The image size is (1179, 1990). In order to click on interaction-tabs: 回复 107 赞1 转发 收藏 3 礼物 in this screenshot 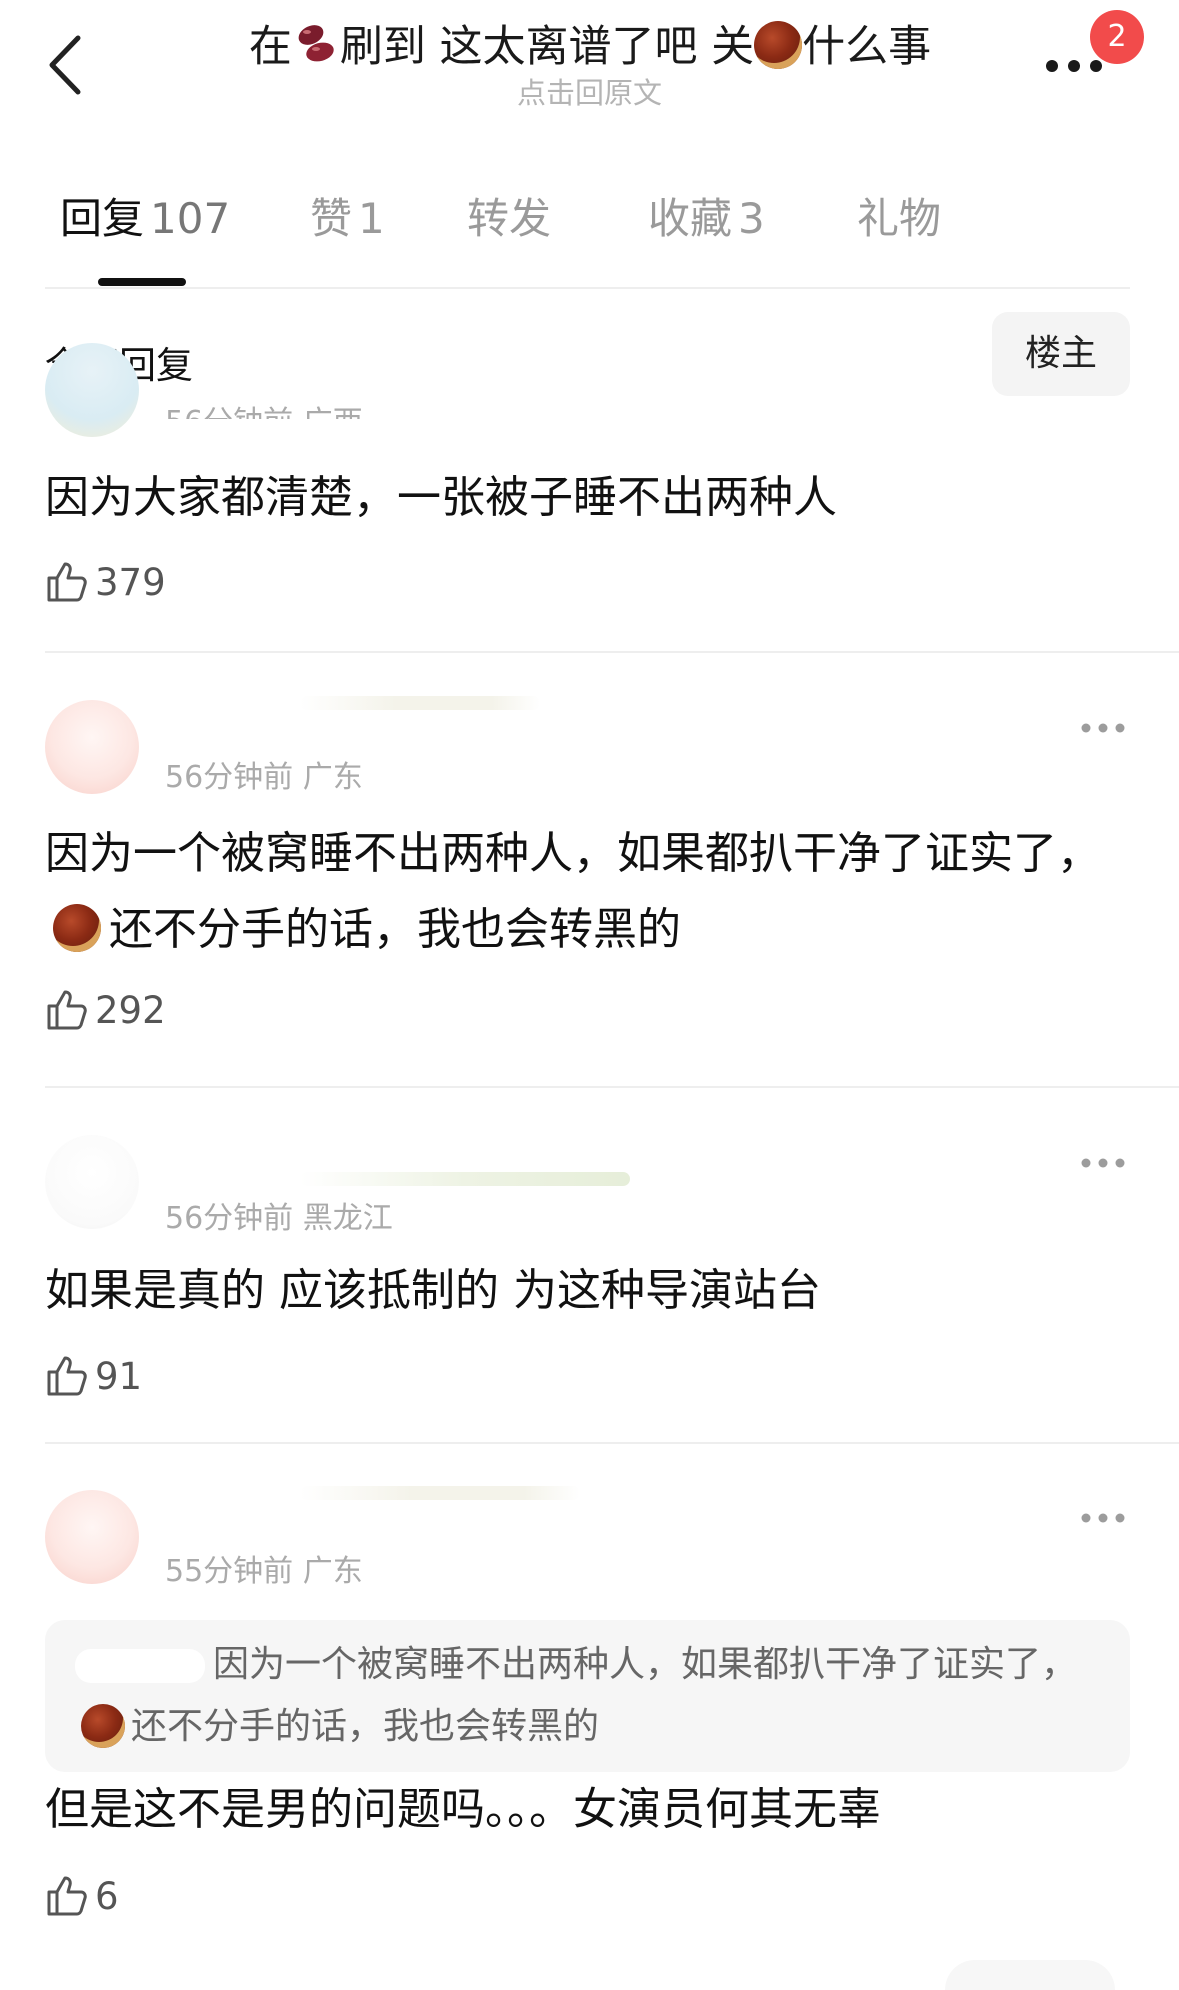, I will do `click(589, 237)`.